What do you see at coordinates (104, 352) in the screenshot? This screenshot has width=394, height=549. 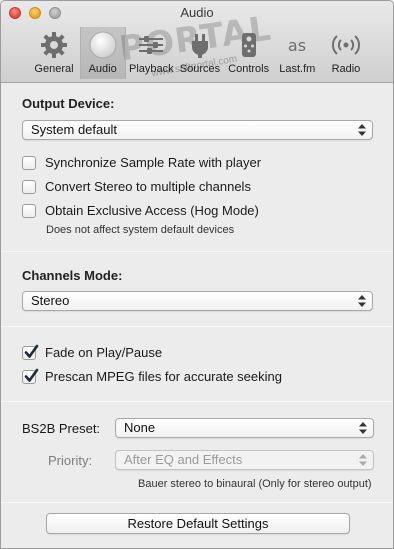 I see `checkbox-label: Fade on Play/Pause` at bounding box center [104, 352].